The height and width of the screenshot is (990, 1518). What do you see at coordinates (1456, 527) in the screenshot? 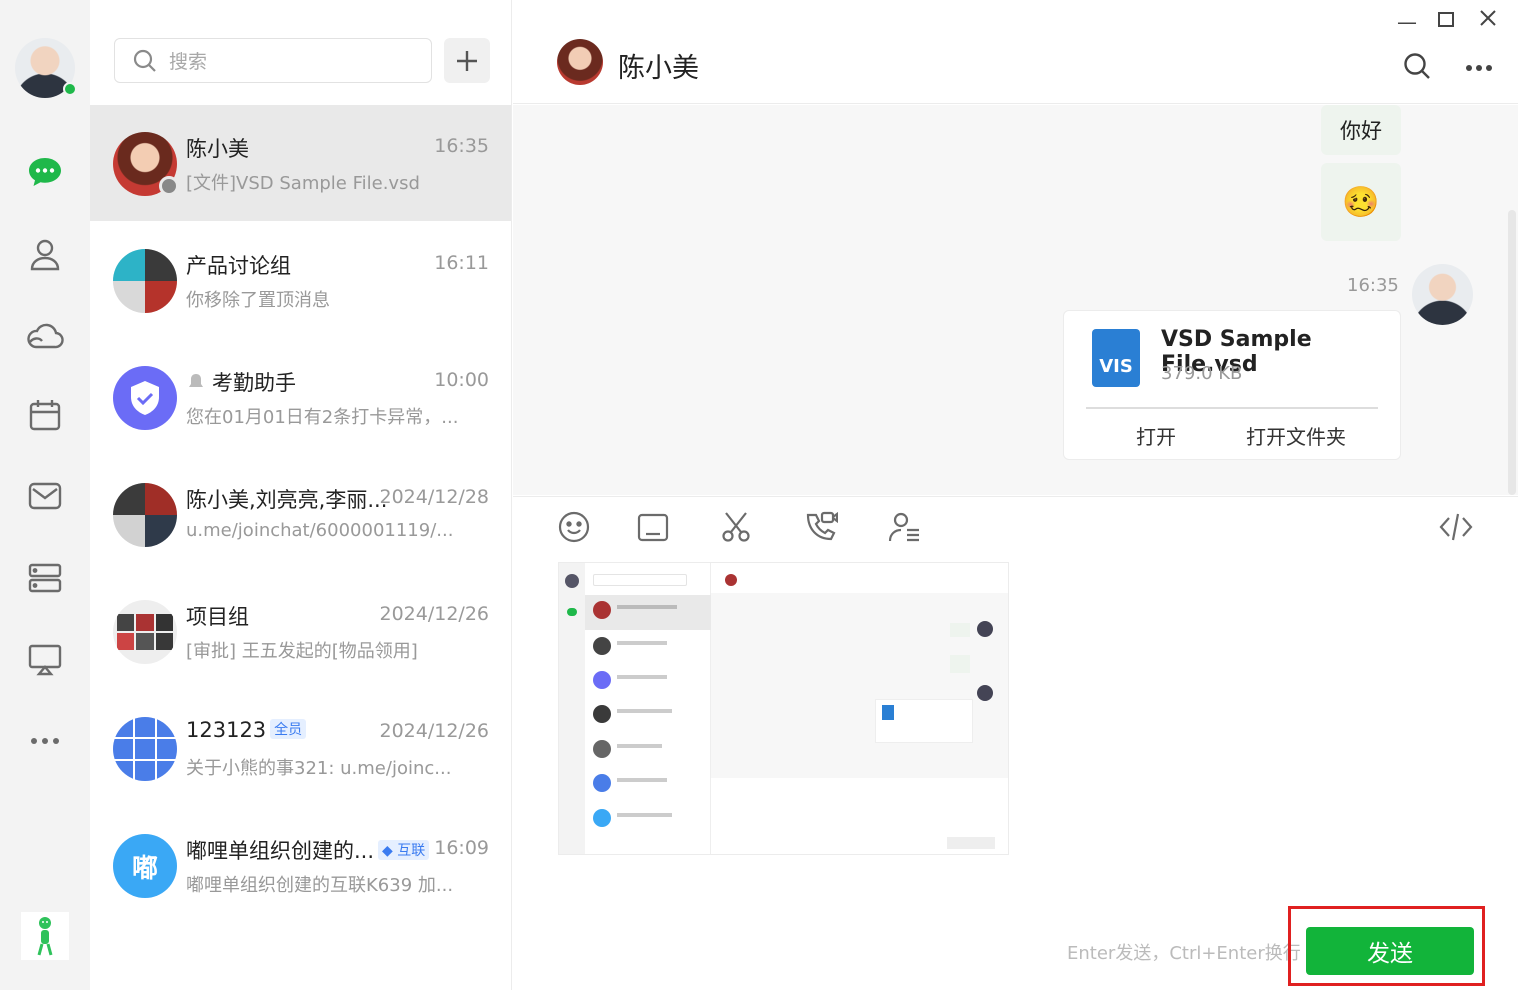
I see `code-icon` at bounding box center [1456, 527].